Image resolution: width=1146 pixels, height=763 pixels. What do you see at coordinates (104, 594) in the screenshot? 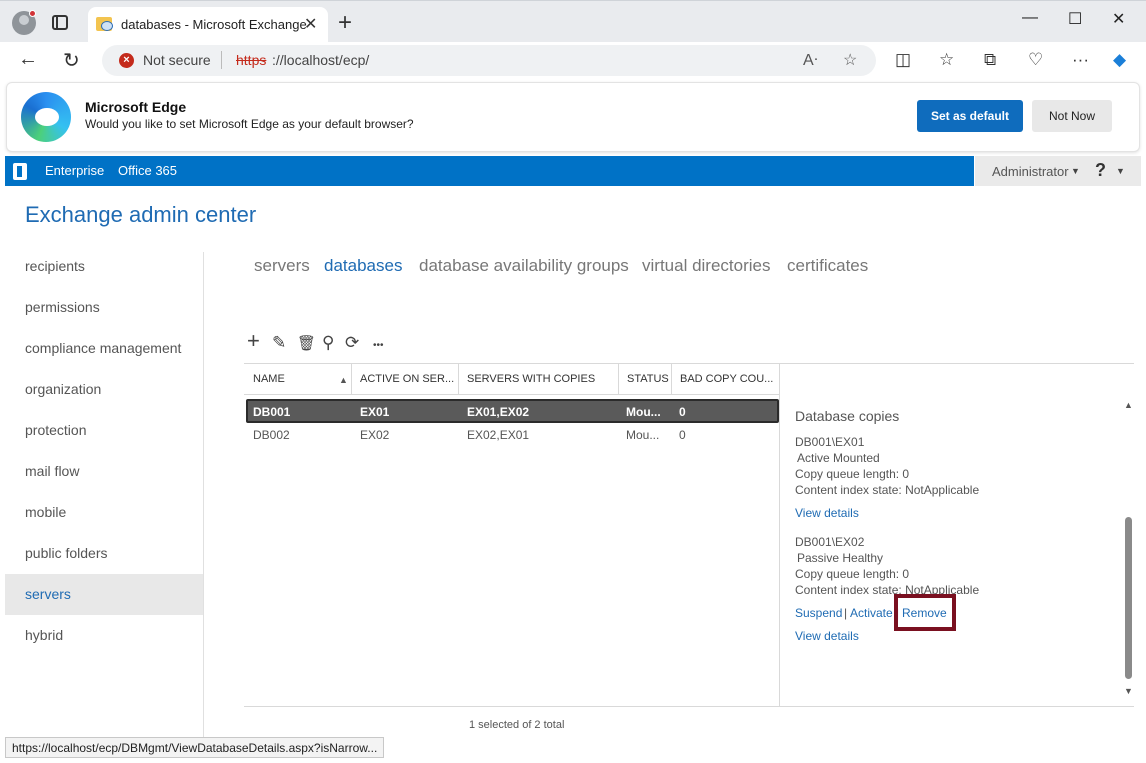
I see `nav-item-servers: servers` at bounding box center [104, 594].